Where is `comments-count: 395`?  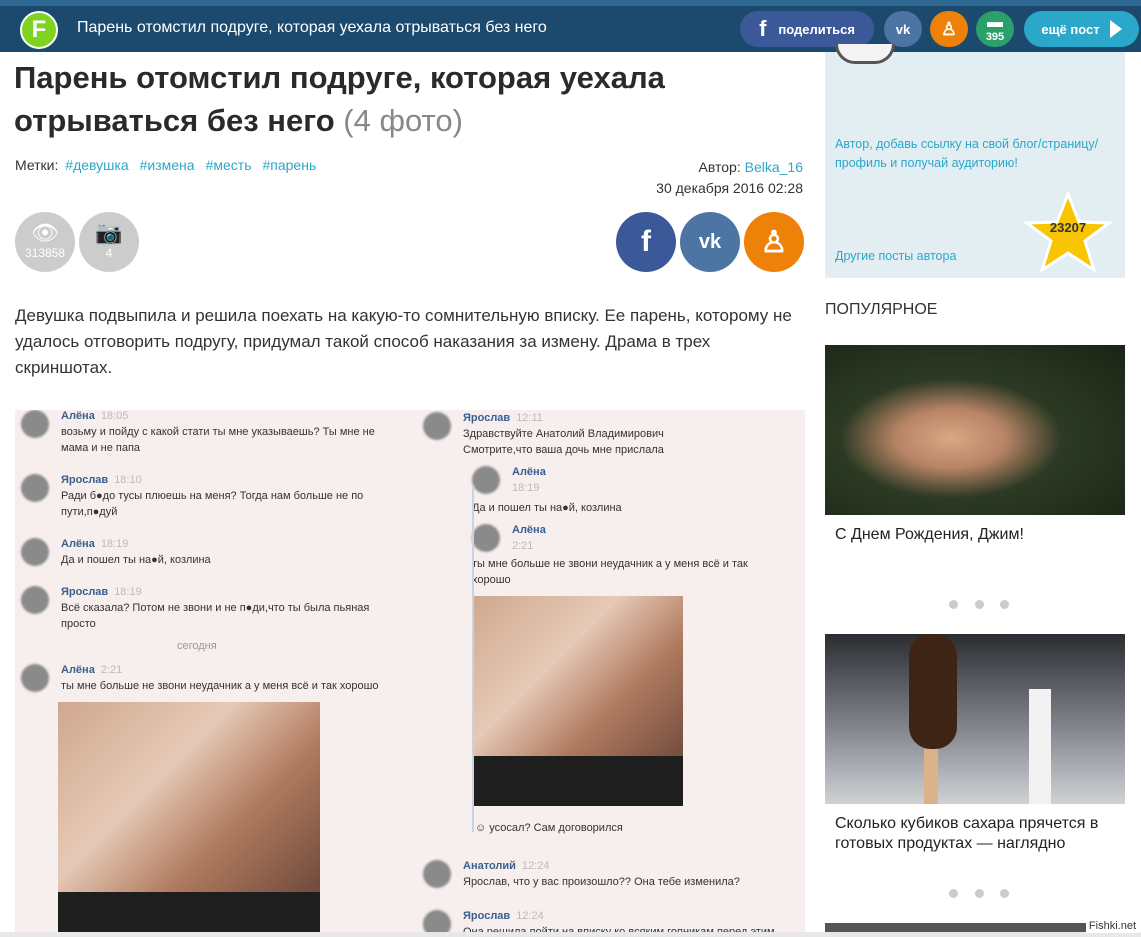
comments-count: 395 is located at coordinates (995, 37).